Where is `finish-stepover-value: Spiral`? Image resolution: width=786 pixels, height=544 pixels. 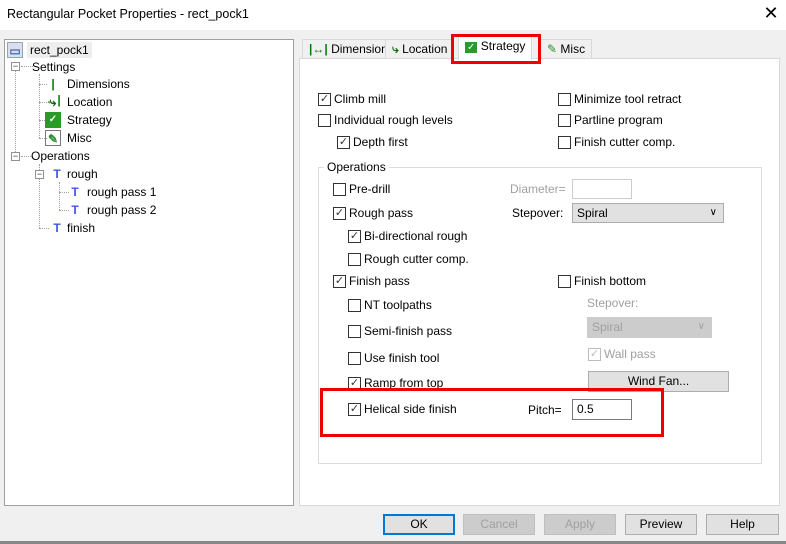
finish-stepover-value: Spiral is located at coordinates (607, 327).